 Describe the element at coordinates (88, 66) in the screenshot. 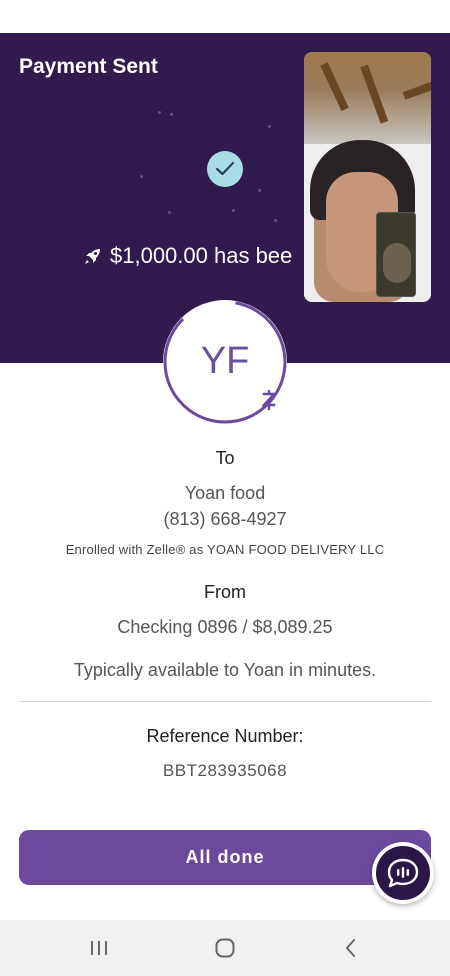

I see `page-title: Payment Sent` at that location.